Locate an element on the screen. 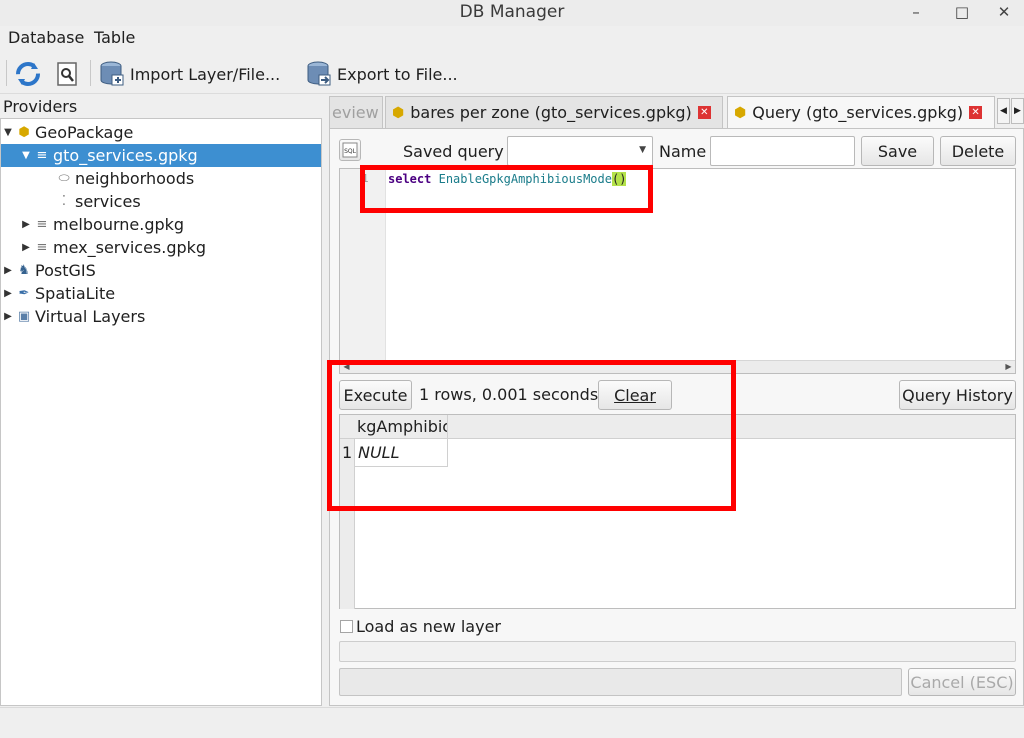 This screenshot has width=1024, height=738. sql-builder-button: SQL is located at coordinates (350, 150).